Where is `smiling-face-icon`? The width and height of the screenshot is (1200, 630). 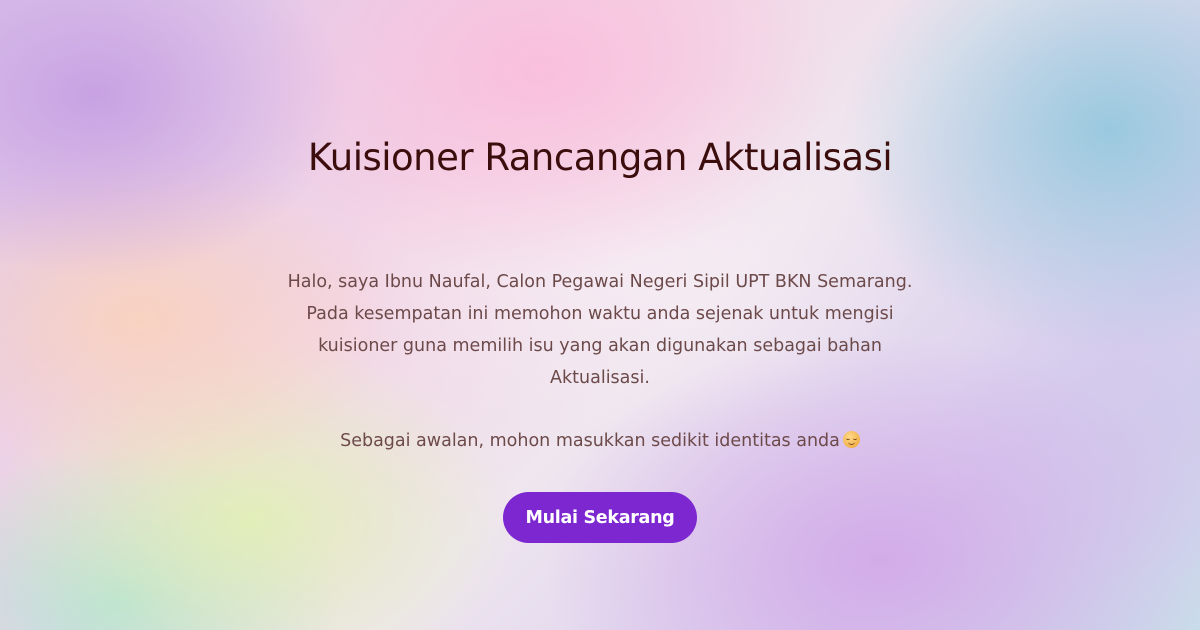
smiling-face-icon is located at coordinates (851, 439).